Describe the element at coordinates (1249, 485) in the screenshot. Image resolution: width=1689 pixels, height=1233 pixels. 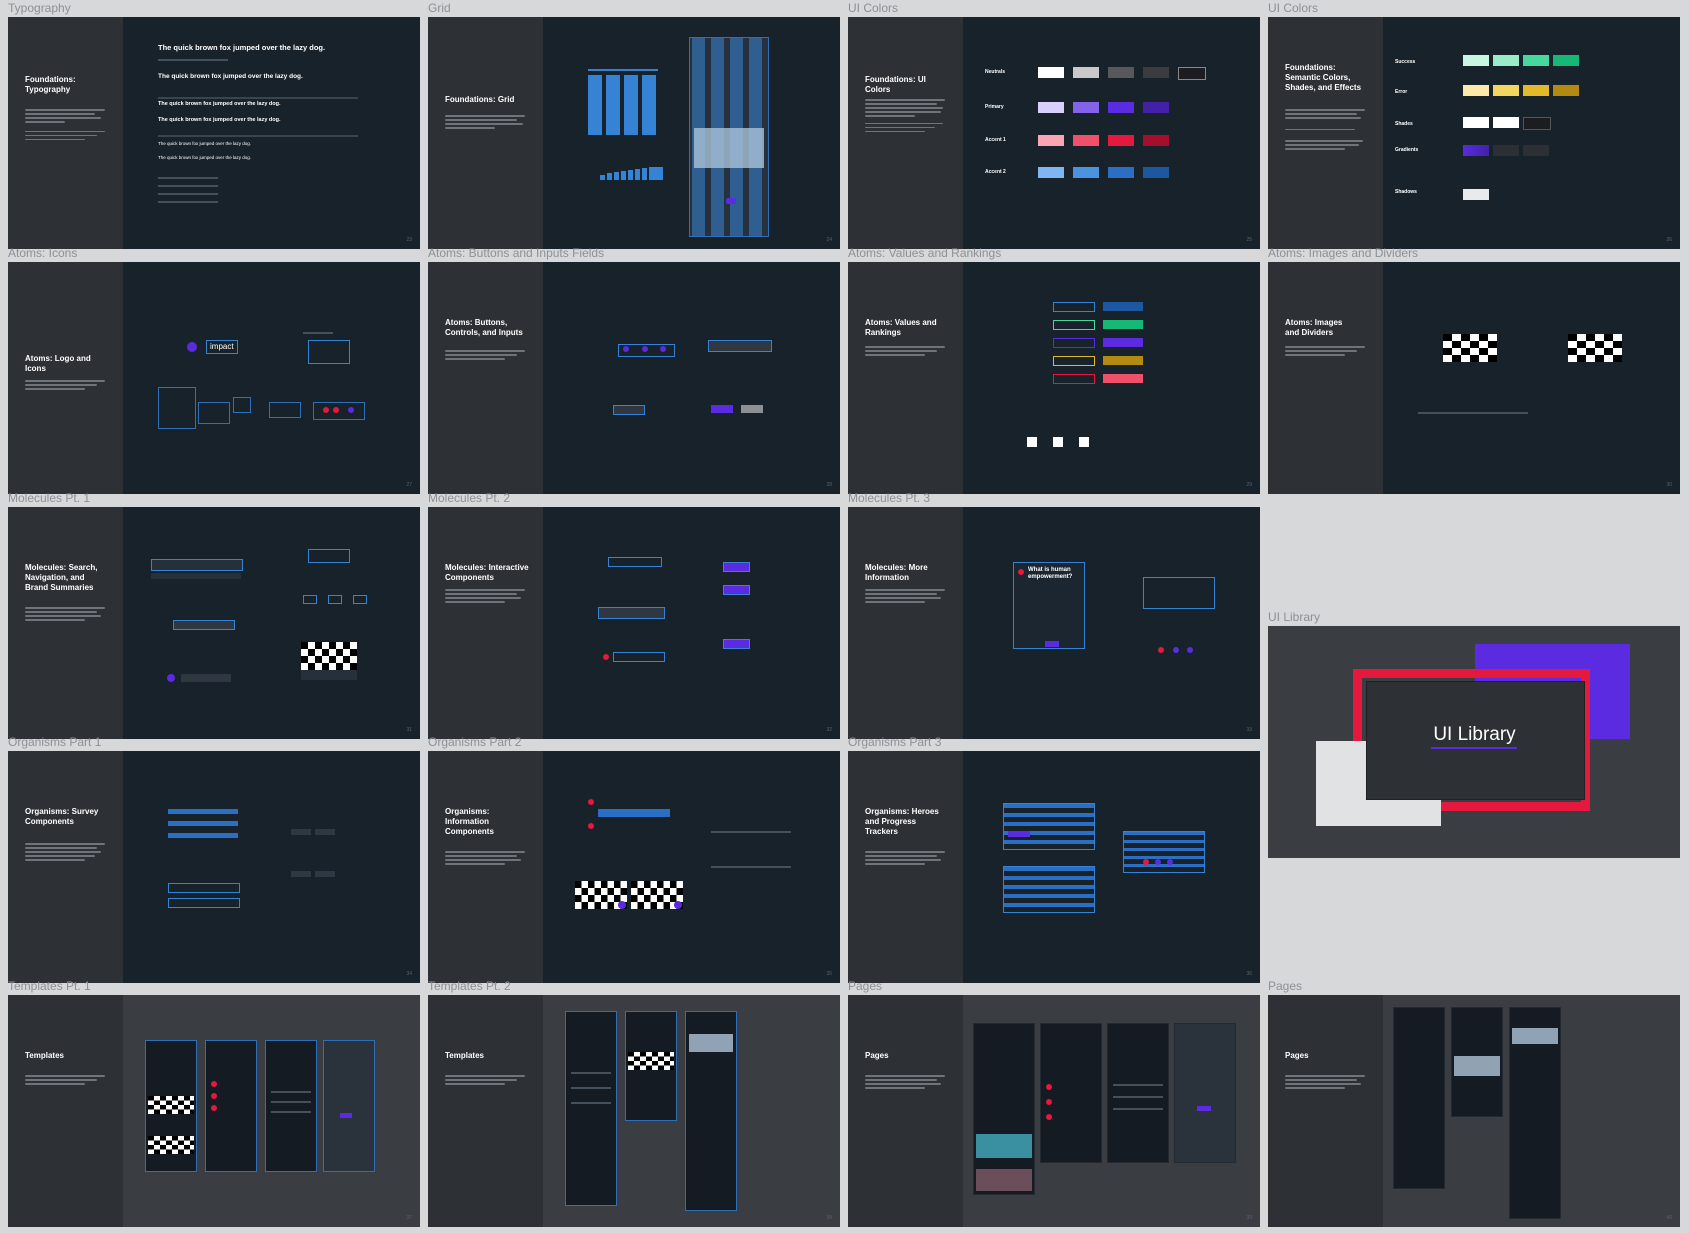
I see `page-number: 29` at that location.